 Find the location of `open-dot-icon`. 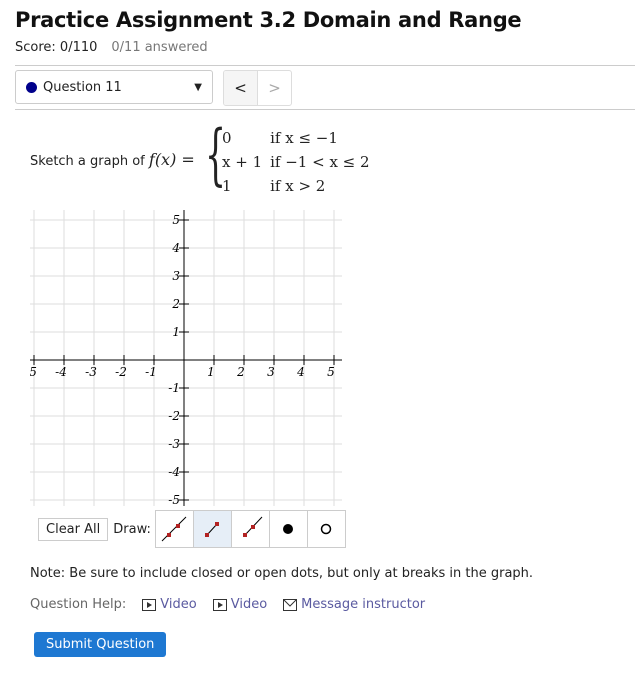

open-dot-icon is located at coordinates (326, 529).